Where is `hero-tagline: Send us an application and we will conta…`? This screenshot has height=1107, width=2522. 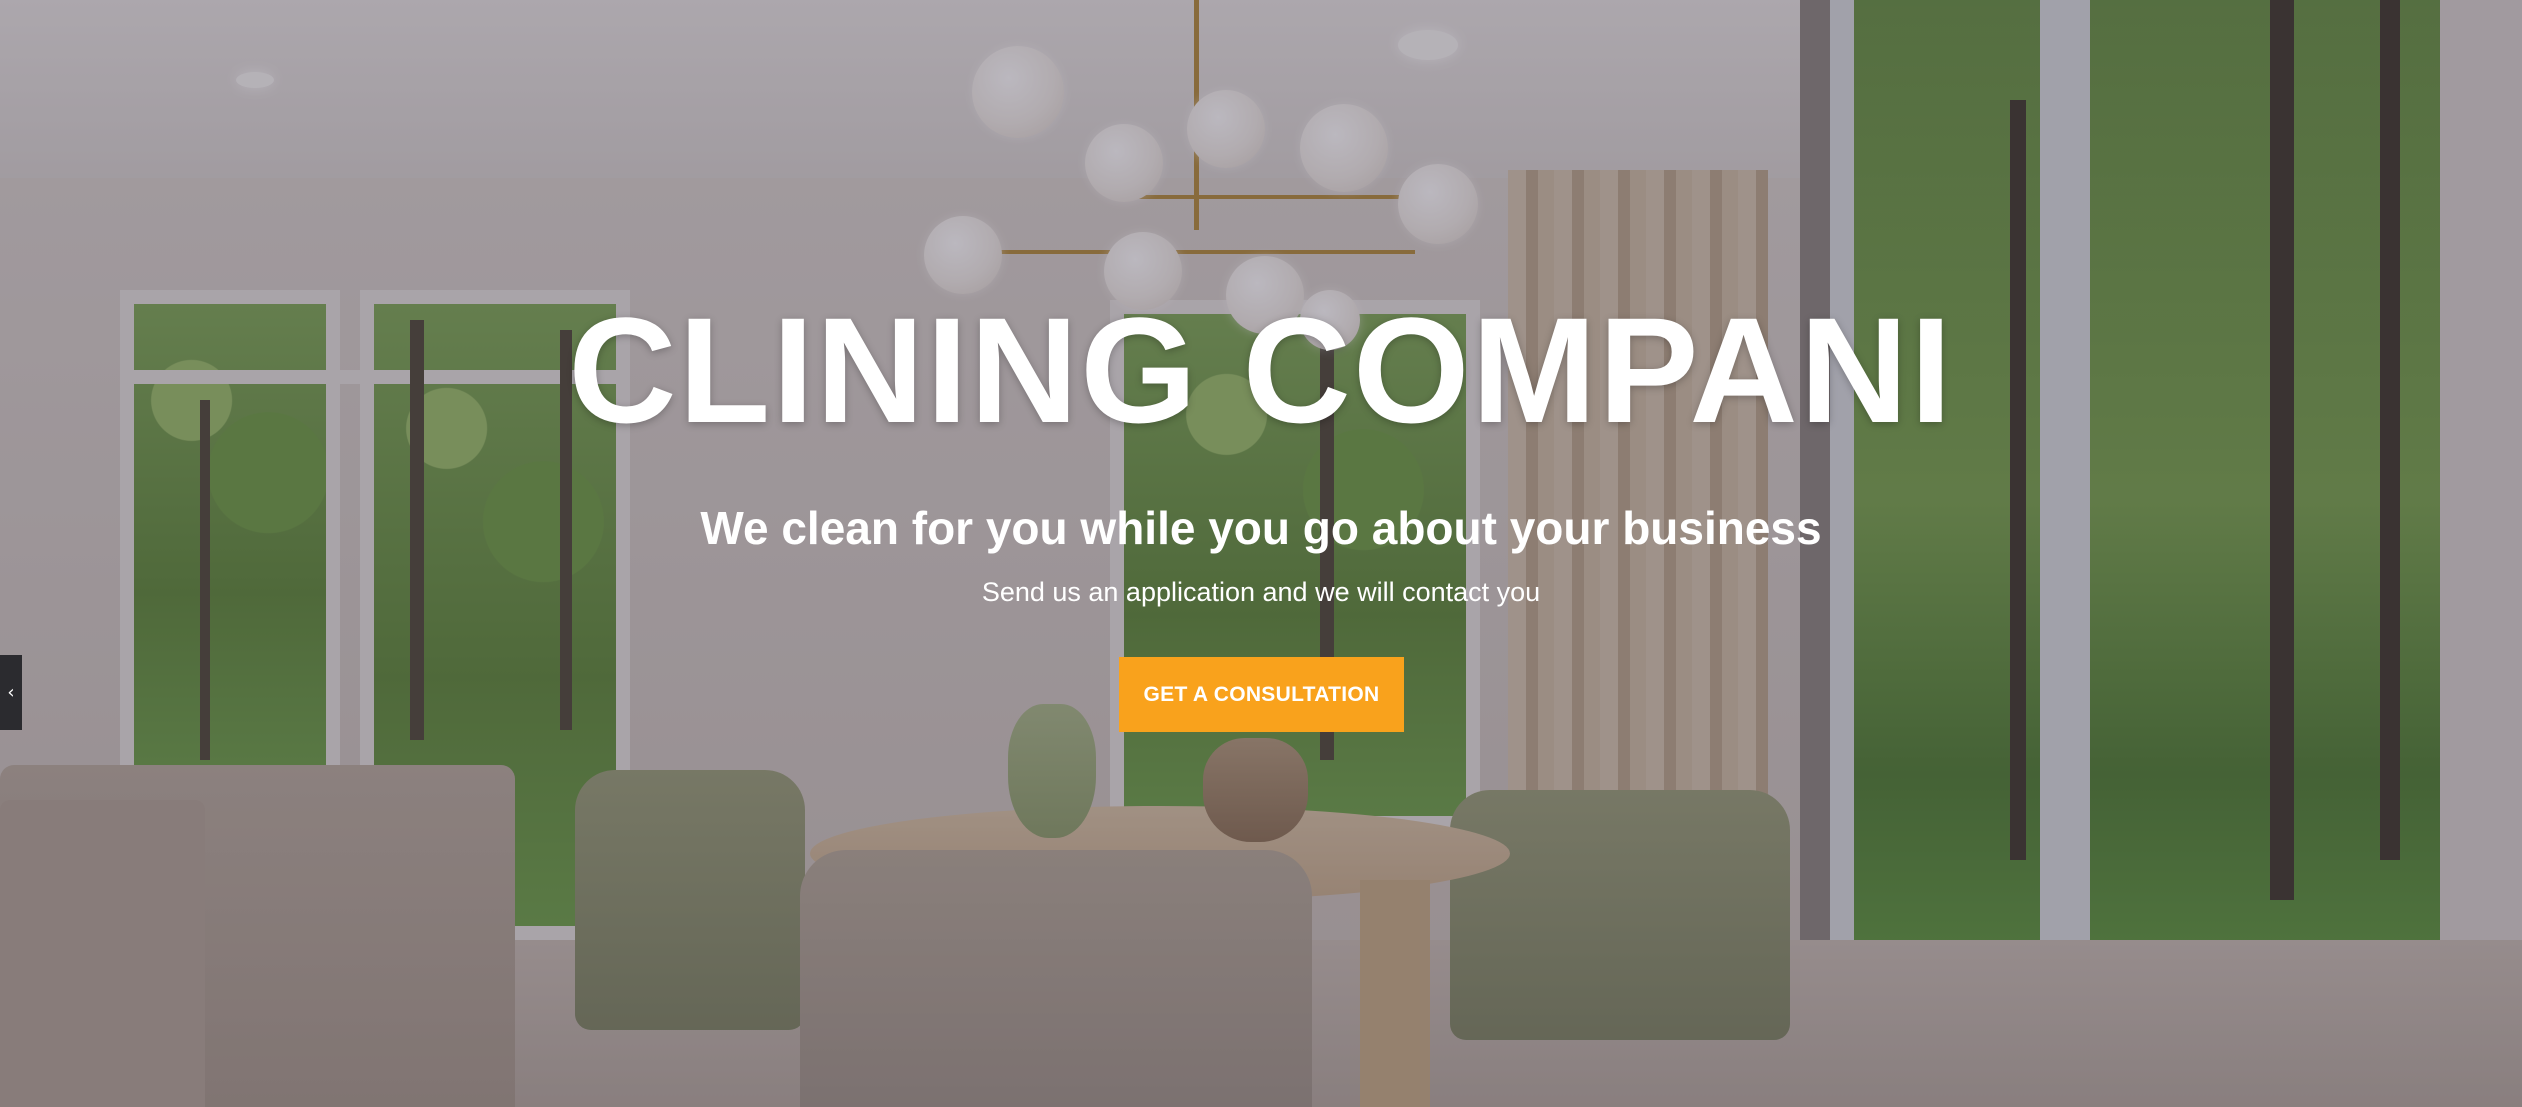
hero-tagline: Send us an application and we will conta… is located at coordinates (1261, 592).